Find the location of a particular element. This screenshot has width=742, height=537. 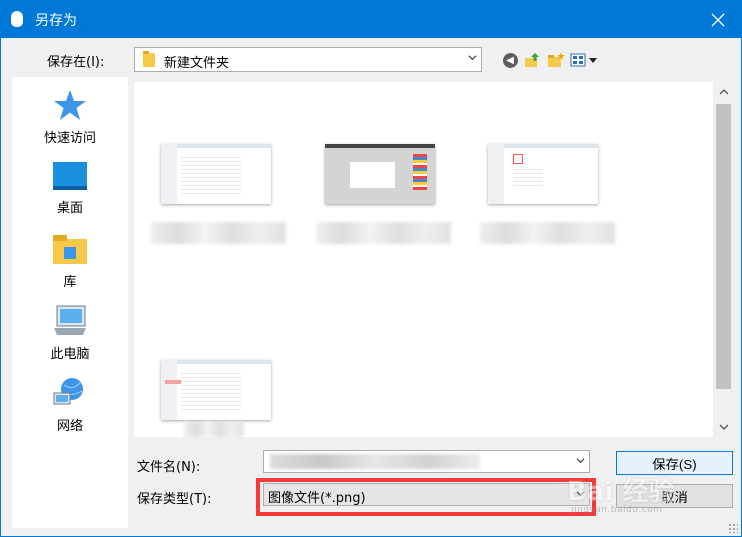

filename-input is located at coordinates (426, 461).